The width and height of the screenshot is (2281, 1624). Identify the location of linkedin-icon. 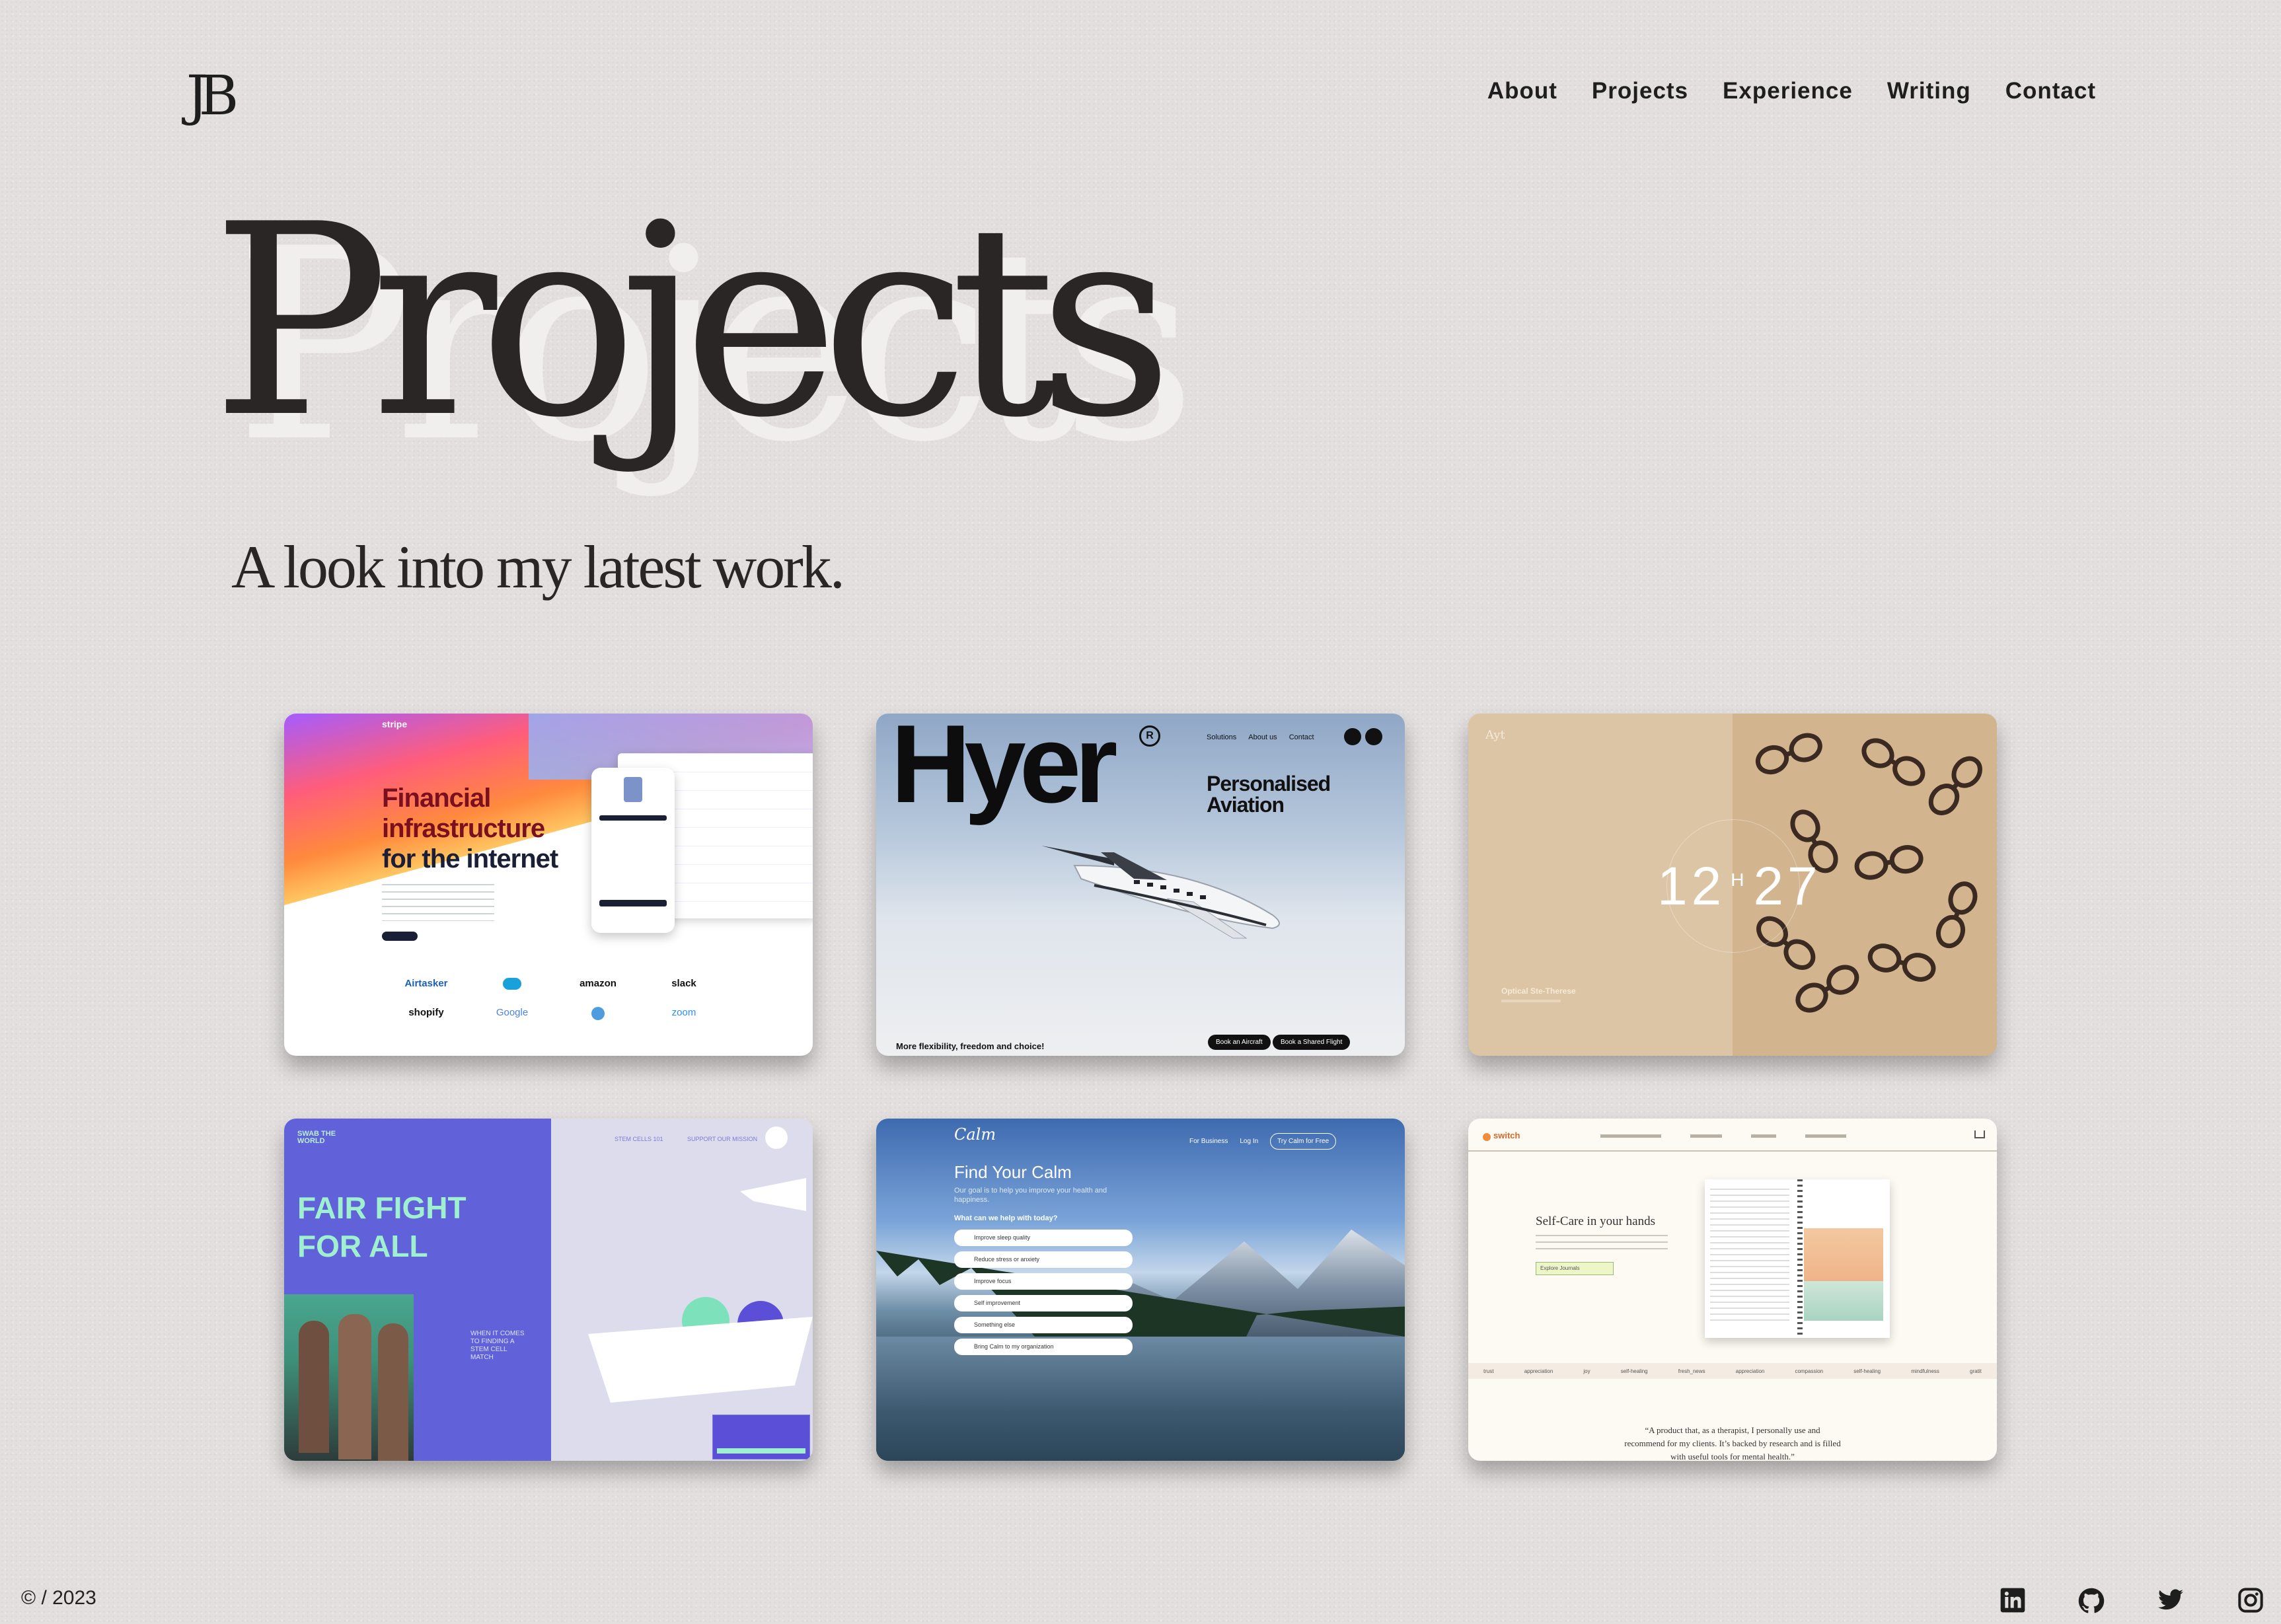
(2013, 1600).